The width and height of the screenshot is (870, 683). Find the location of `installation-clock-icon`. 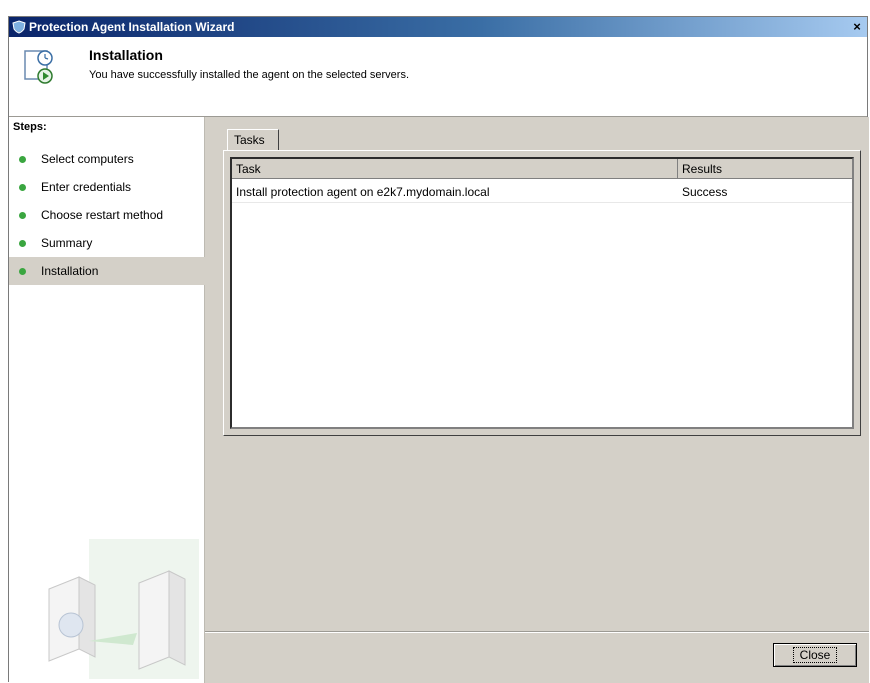

installation-clock-icon is located at coordinates (41, 66).